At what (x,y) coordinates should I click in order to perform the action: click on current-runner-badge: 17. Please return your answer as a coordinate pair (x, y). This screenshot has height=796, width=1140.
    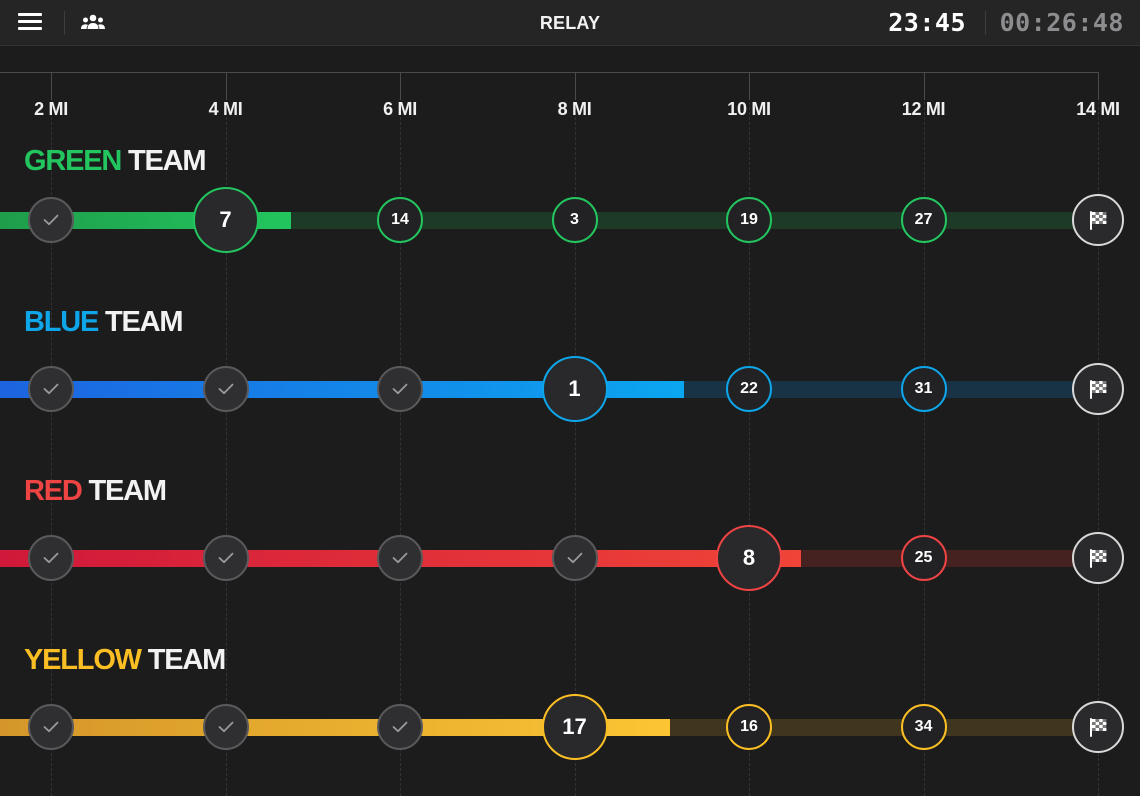
    Looking at the image, I should click on (574, 727).